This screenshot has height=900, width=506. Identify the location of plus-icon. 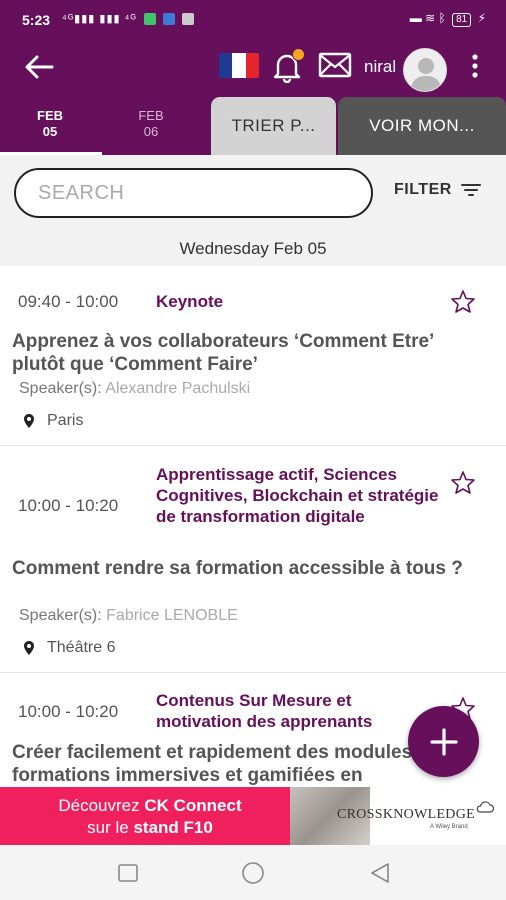
(443, 741).